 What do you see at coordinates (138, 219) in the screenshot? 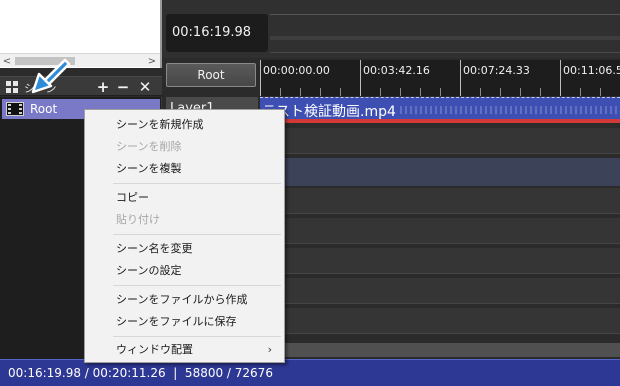
I see `menu-item-paste: 貼り付け` at bounding box center [138, 219].